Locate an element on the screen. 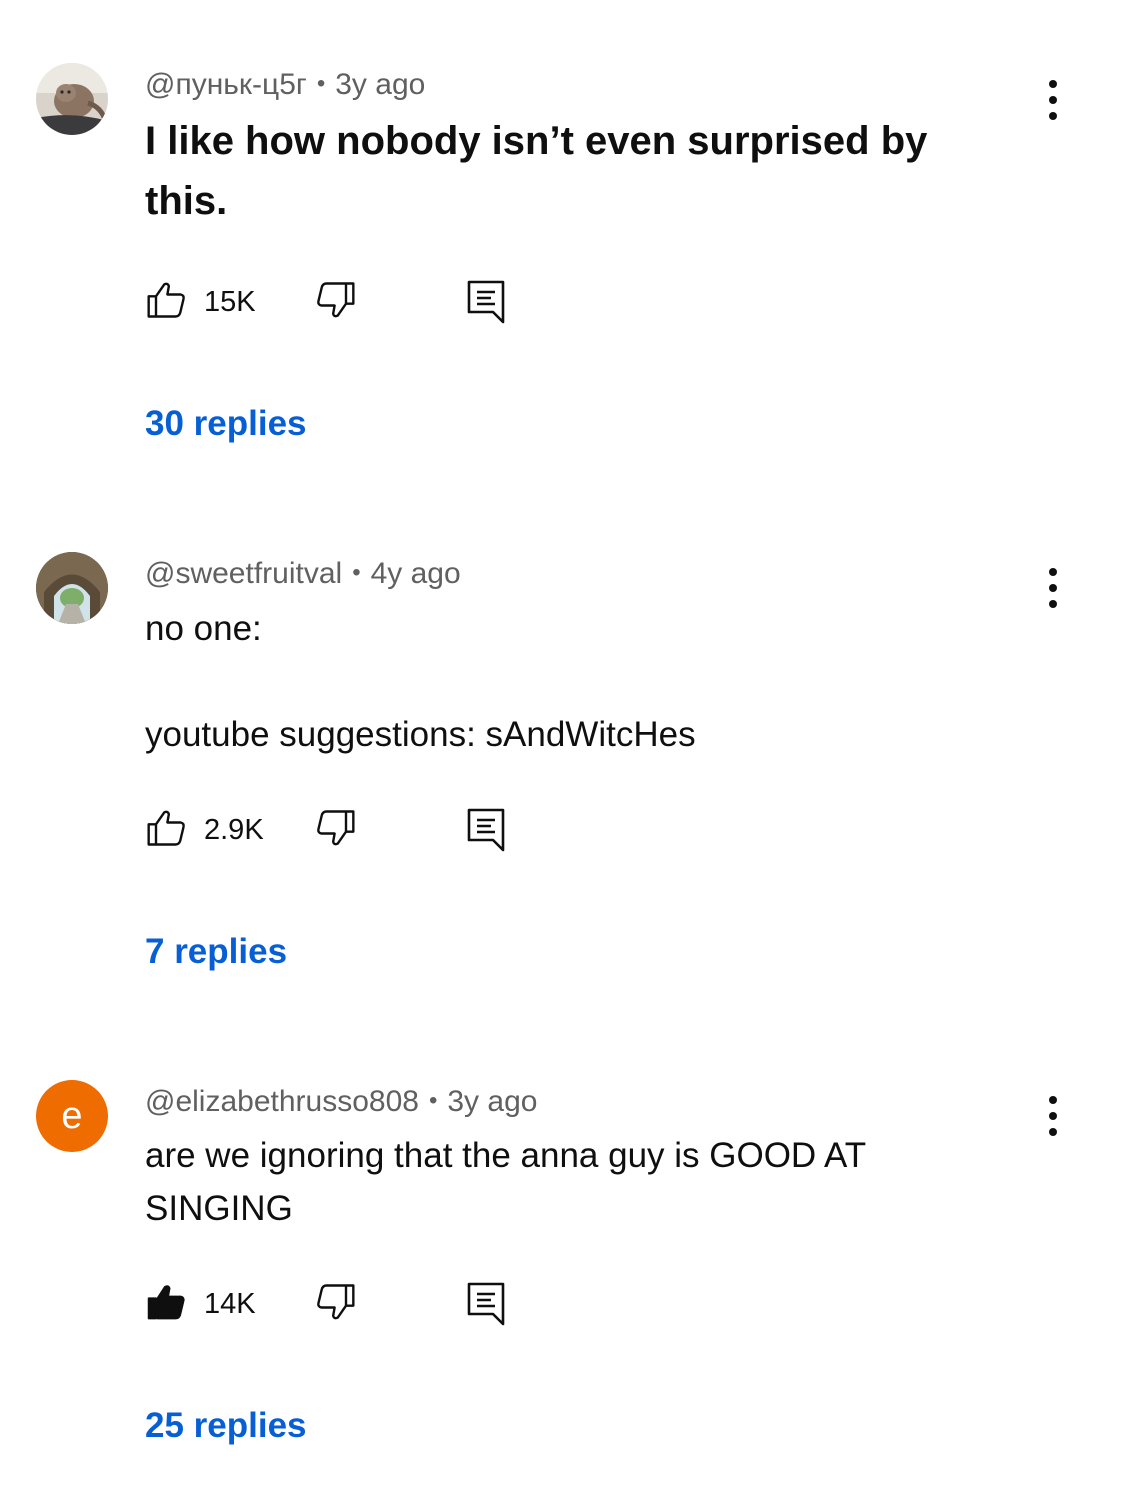  more-vert-icon is located at coordinates (1053, 1116).